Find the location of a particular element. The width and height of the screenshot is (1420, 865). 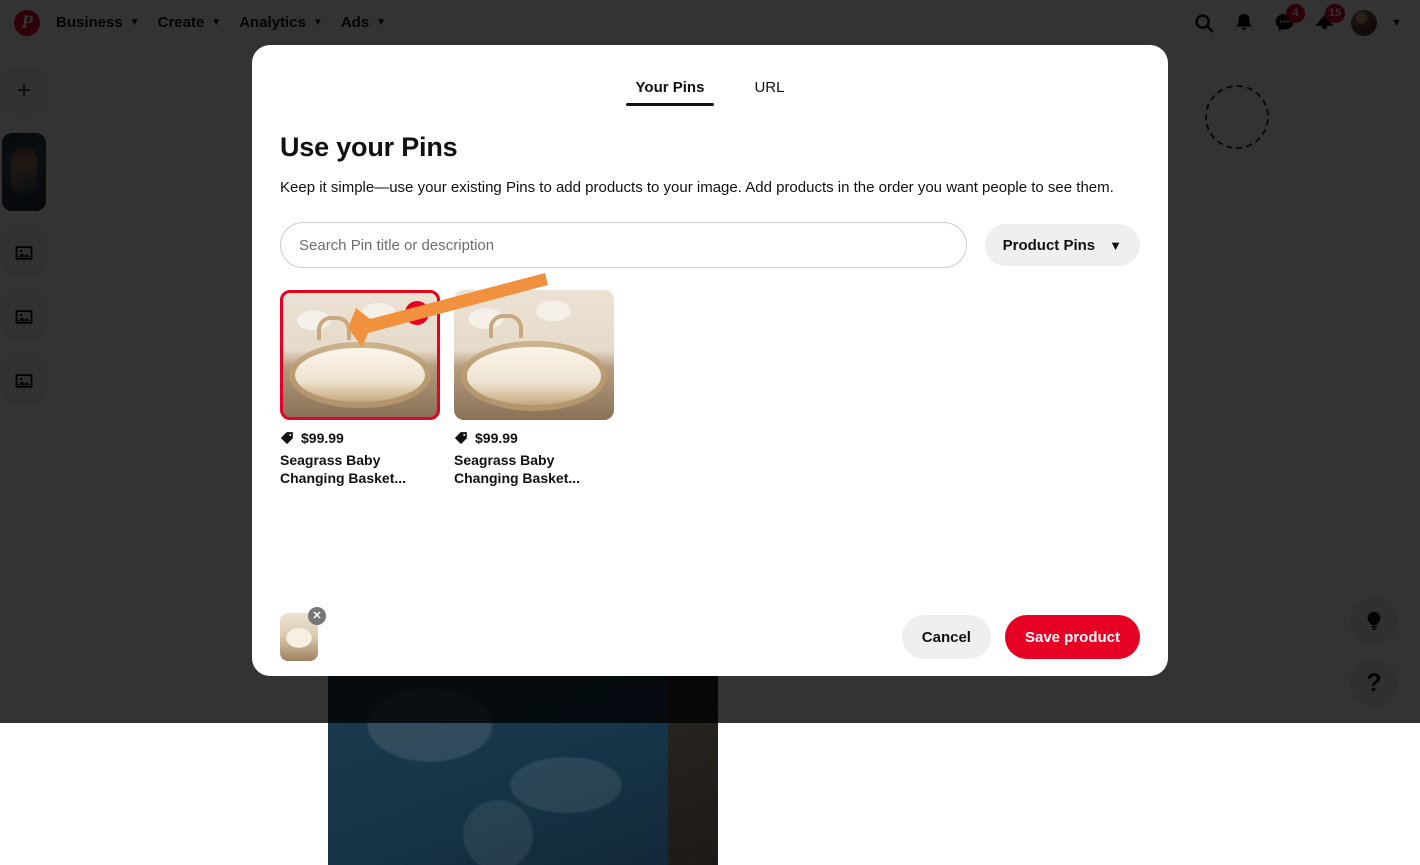

close-icon: ✕ is located at coordinates (316, 616).